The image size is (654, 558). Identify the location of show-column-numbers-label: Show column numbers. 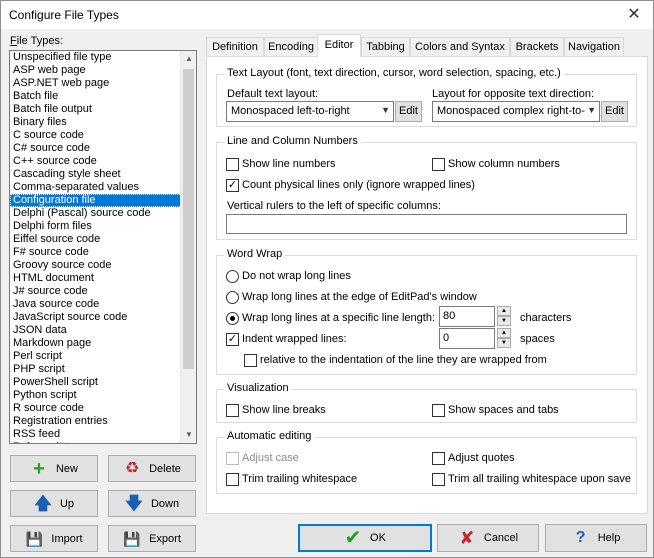
(504, 164).